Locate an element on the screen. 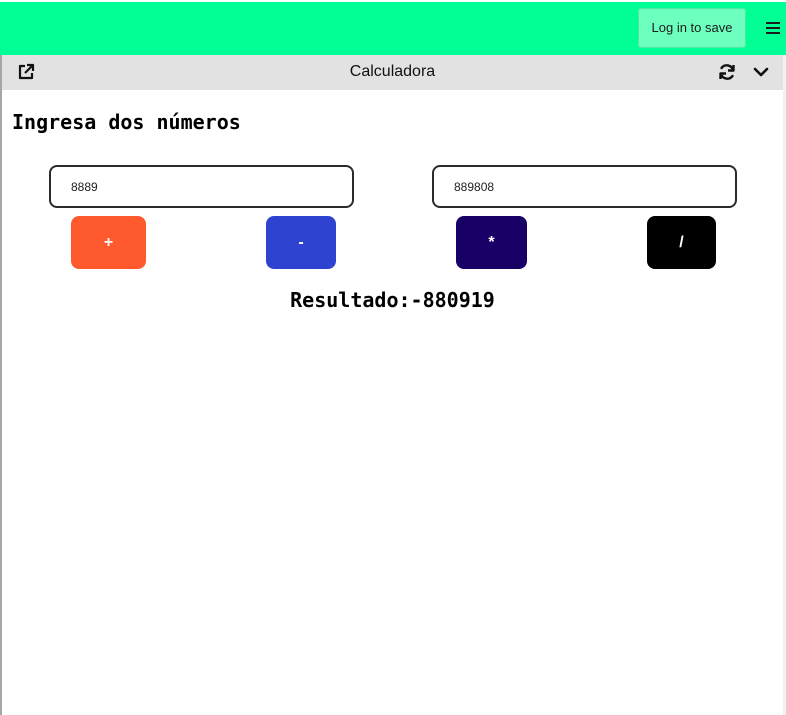 Image resolution: width=786 pixels, height=715 pixels. divide-button: / is located at coordinates (681, 242).